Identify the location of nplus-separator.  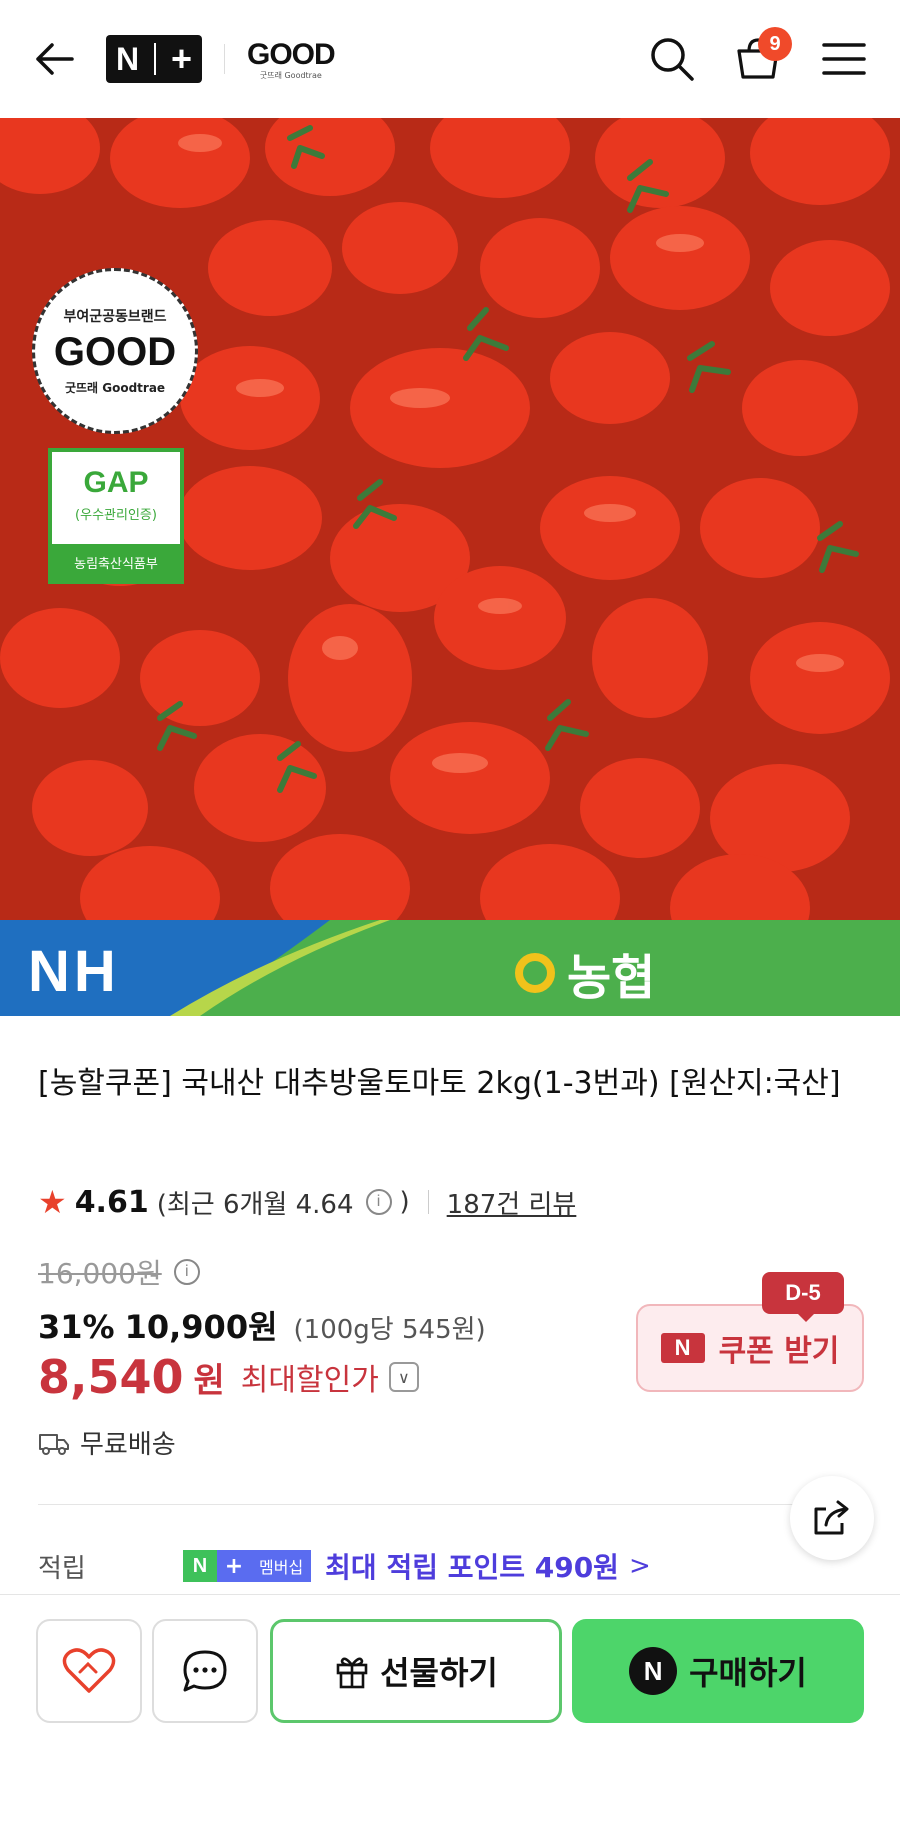
(155, 59).